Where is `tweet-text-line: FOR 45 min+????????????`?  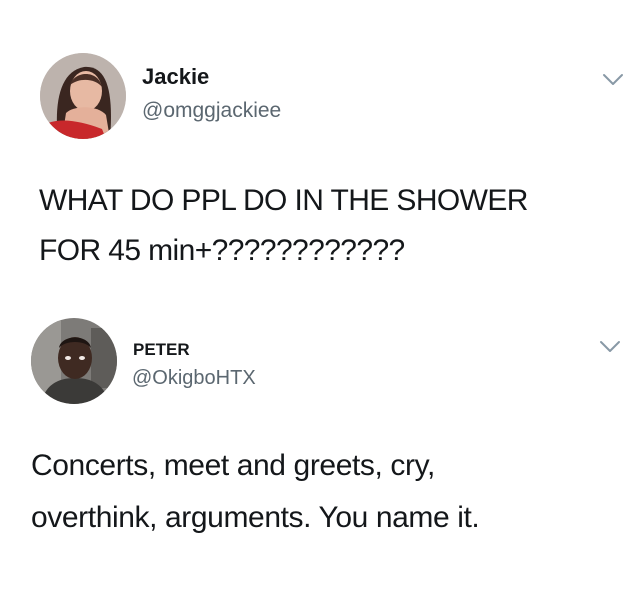
tweet-text-line: FOR 45 min+???????????? is located at coordinates (222, 250).